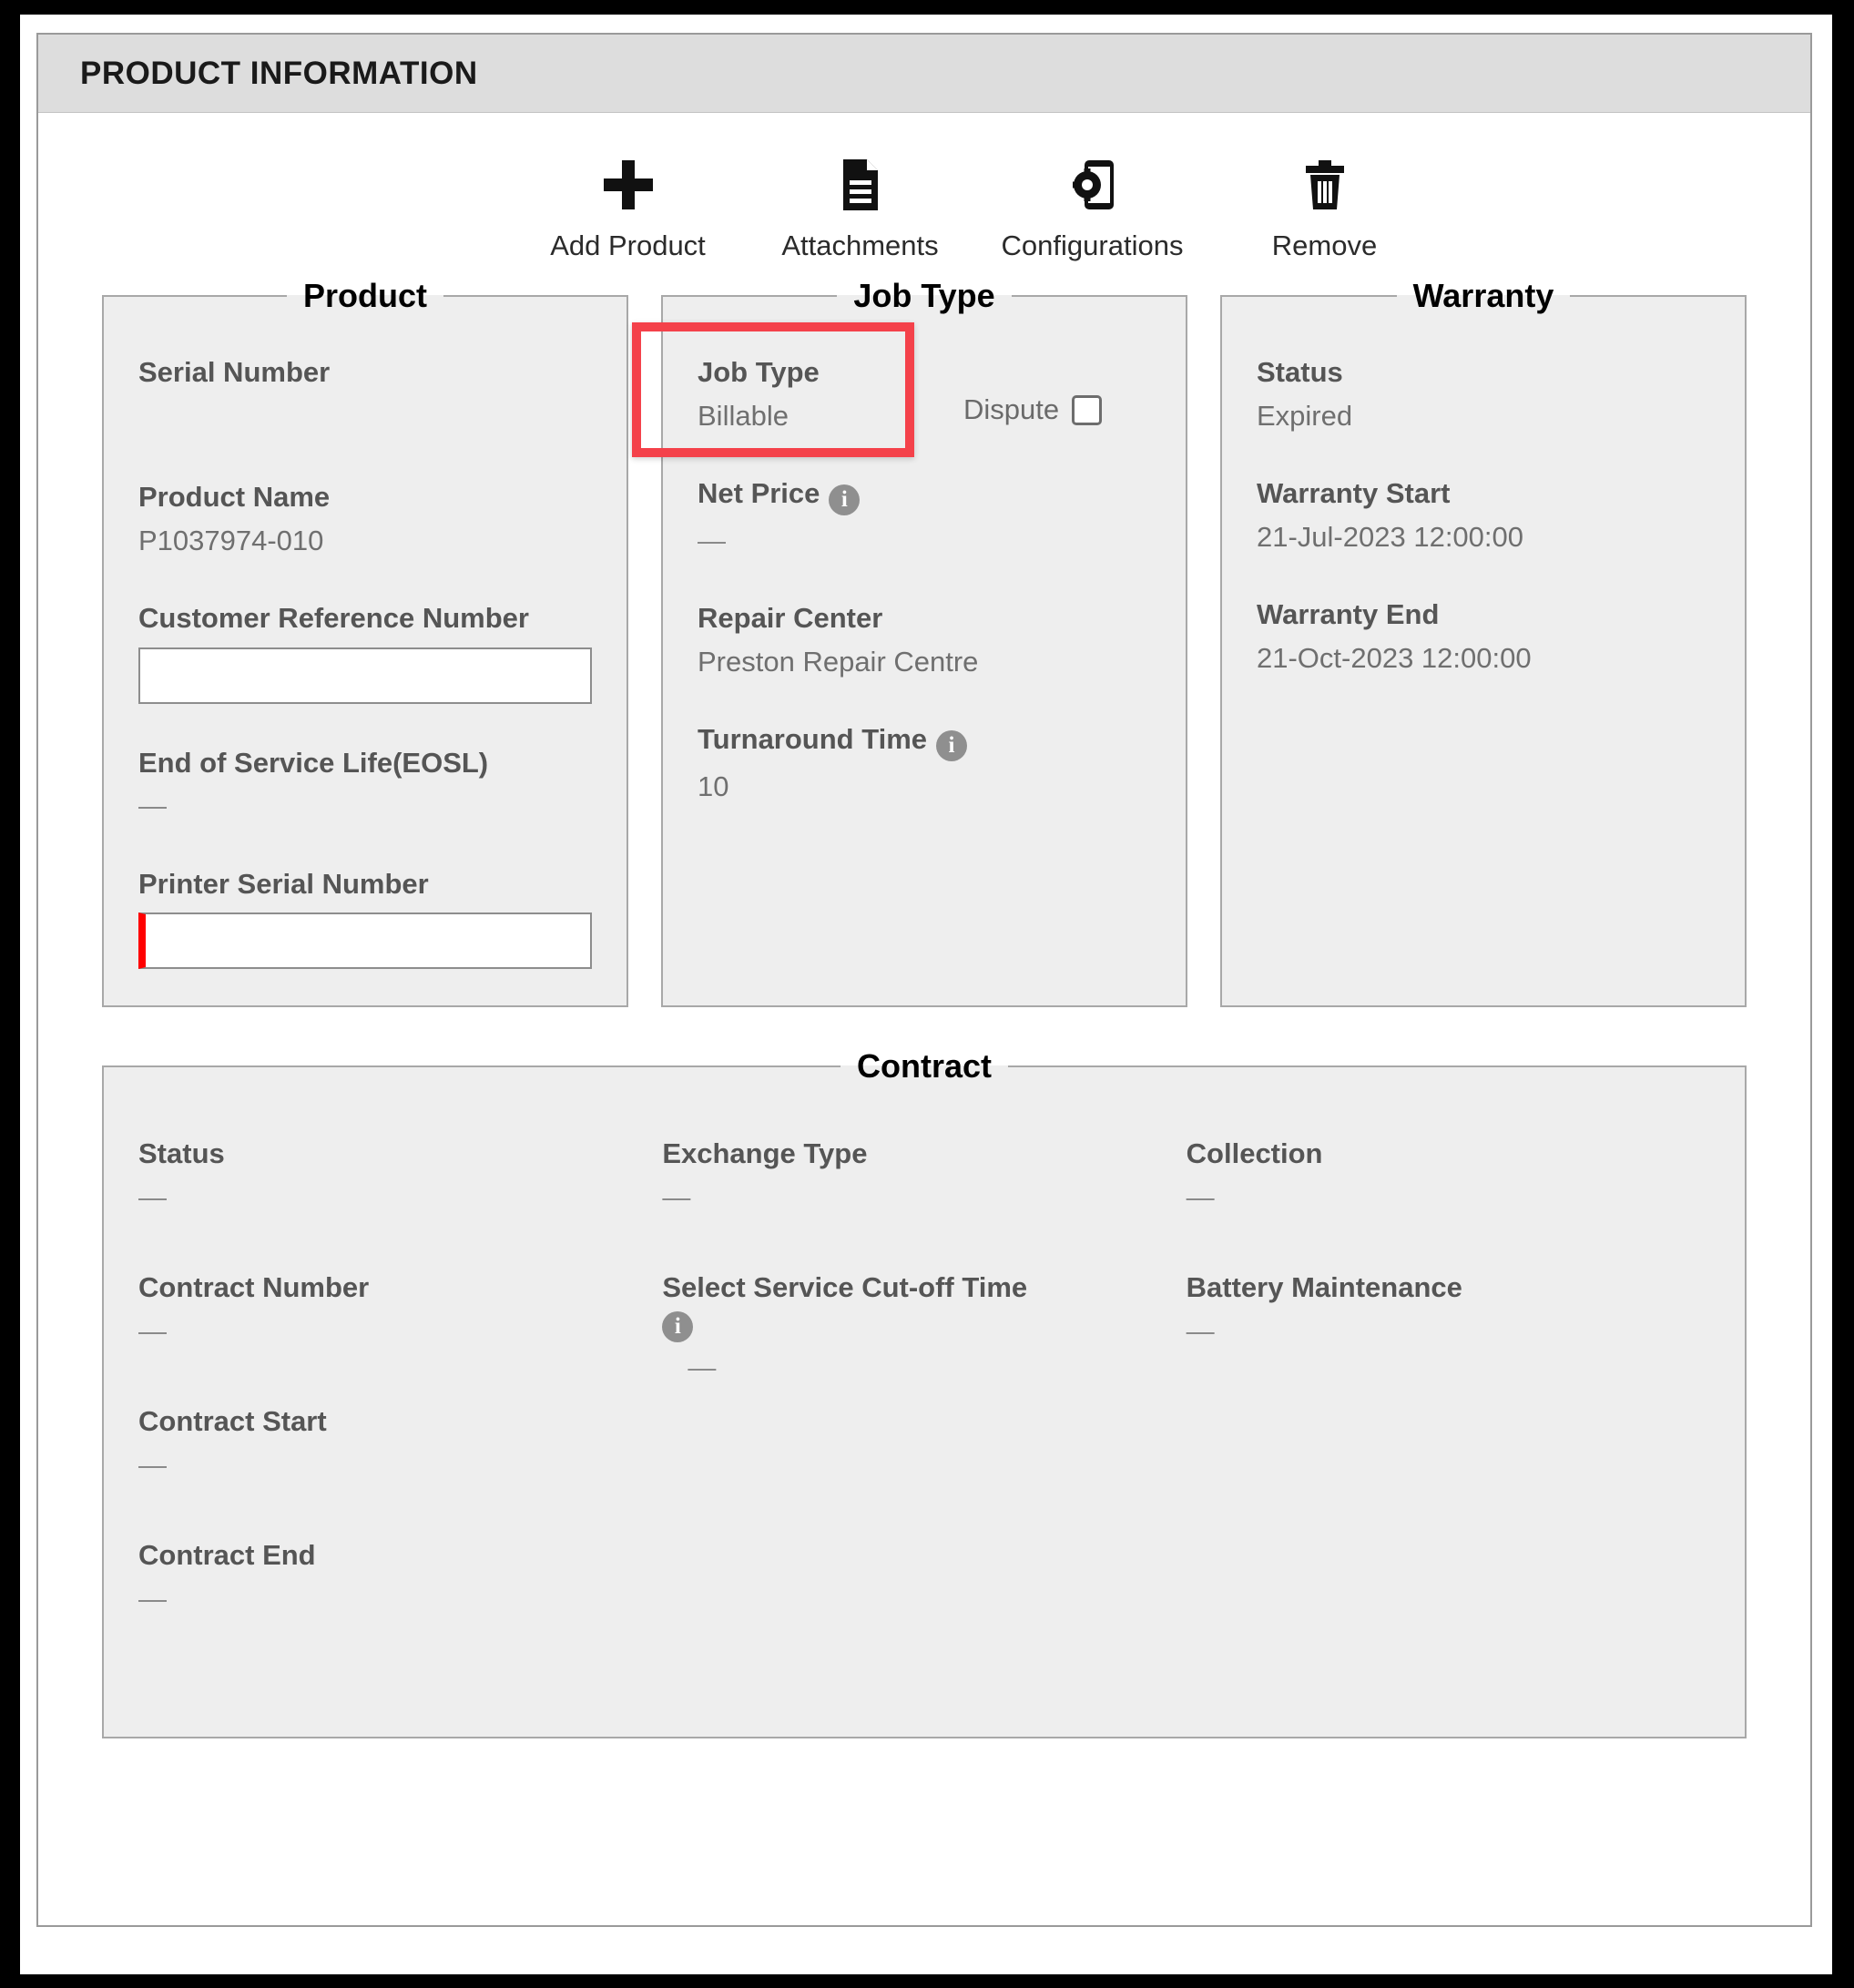 This screenshot has height=1988, width=1854. What do you see at coordinates (1354, 493) in the screenshot?
I see `warranty-start-label: Warranty Start` at bounding box center [1354, 493].